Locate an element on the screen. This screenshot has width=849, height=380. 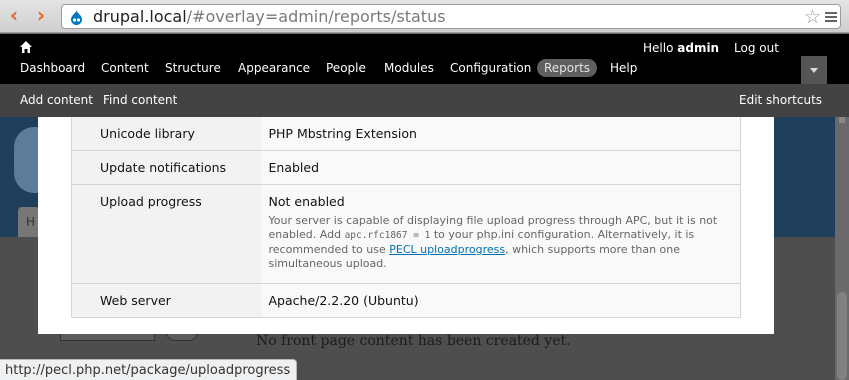
menu-item-reports: Reports is located at coordinates (567, 68).